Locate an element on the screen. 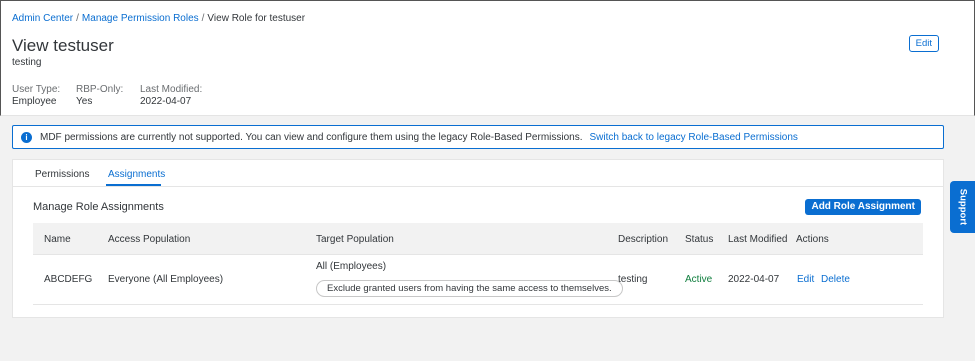  column-header-target-population: Target Population is located at coordinates (355, 239).